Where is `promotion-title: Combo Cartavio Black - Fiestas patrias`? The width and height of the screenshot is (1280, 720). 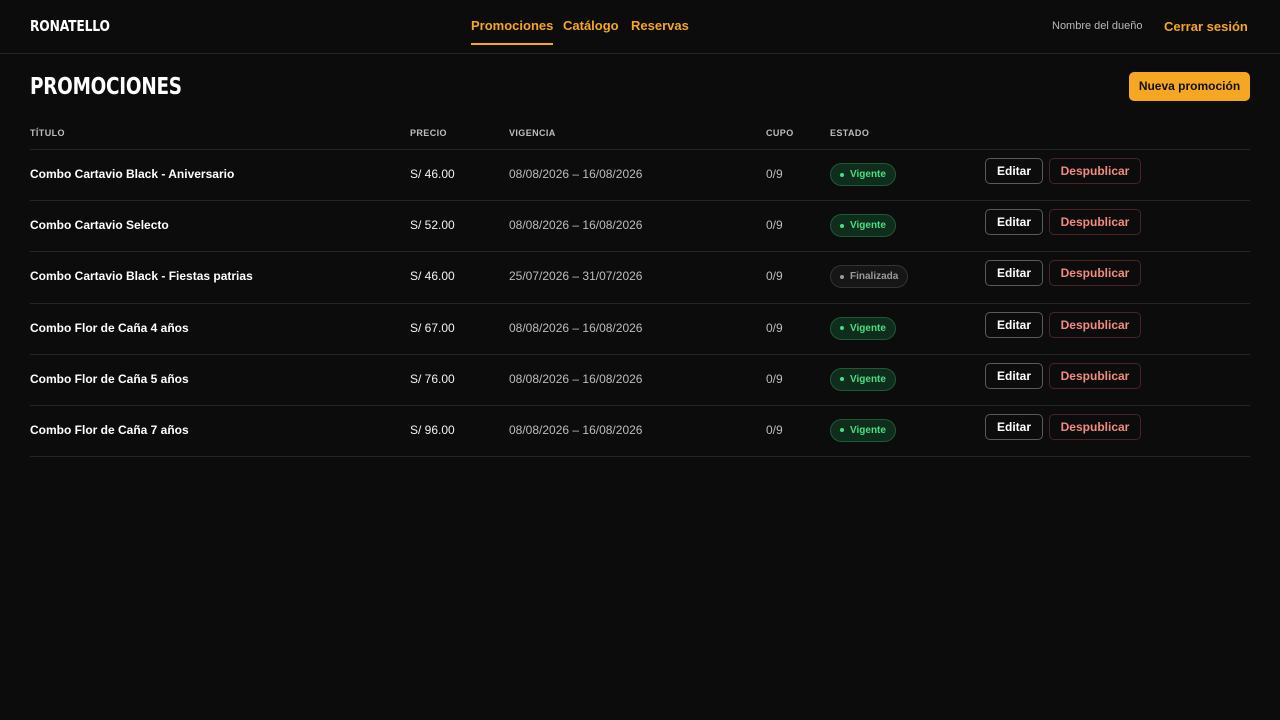 promotion-title: Combo Cartavio Black - Fiestas patrias is located at coordinates (141, 276).